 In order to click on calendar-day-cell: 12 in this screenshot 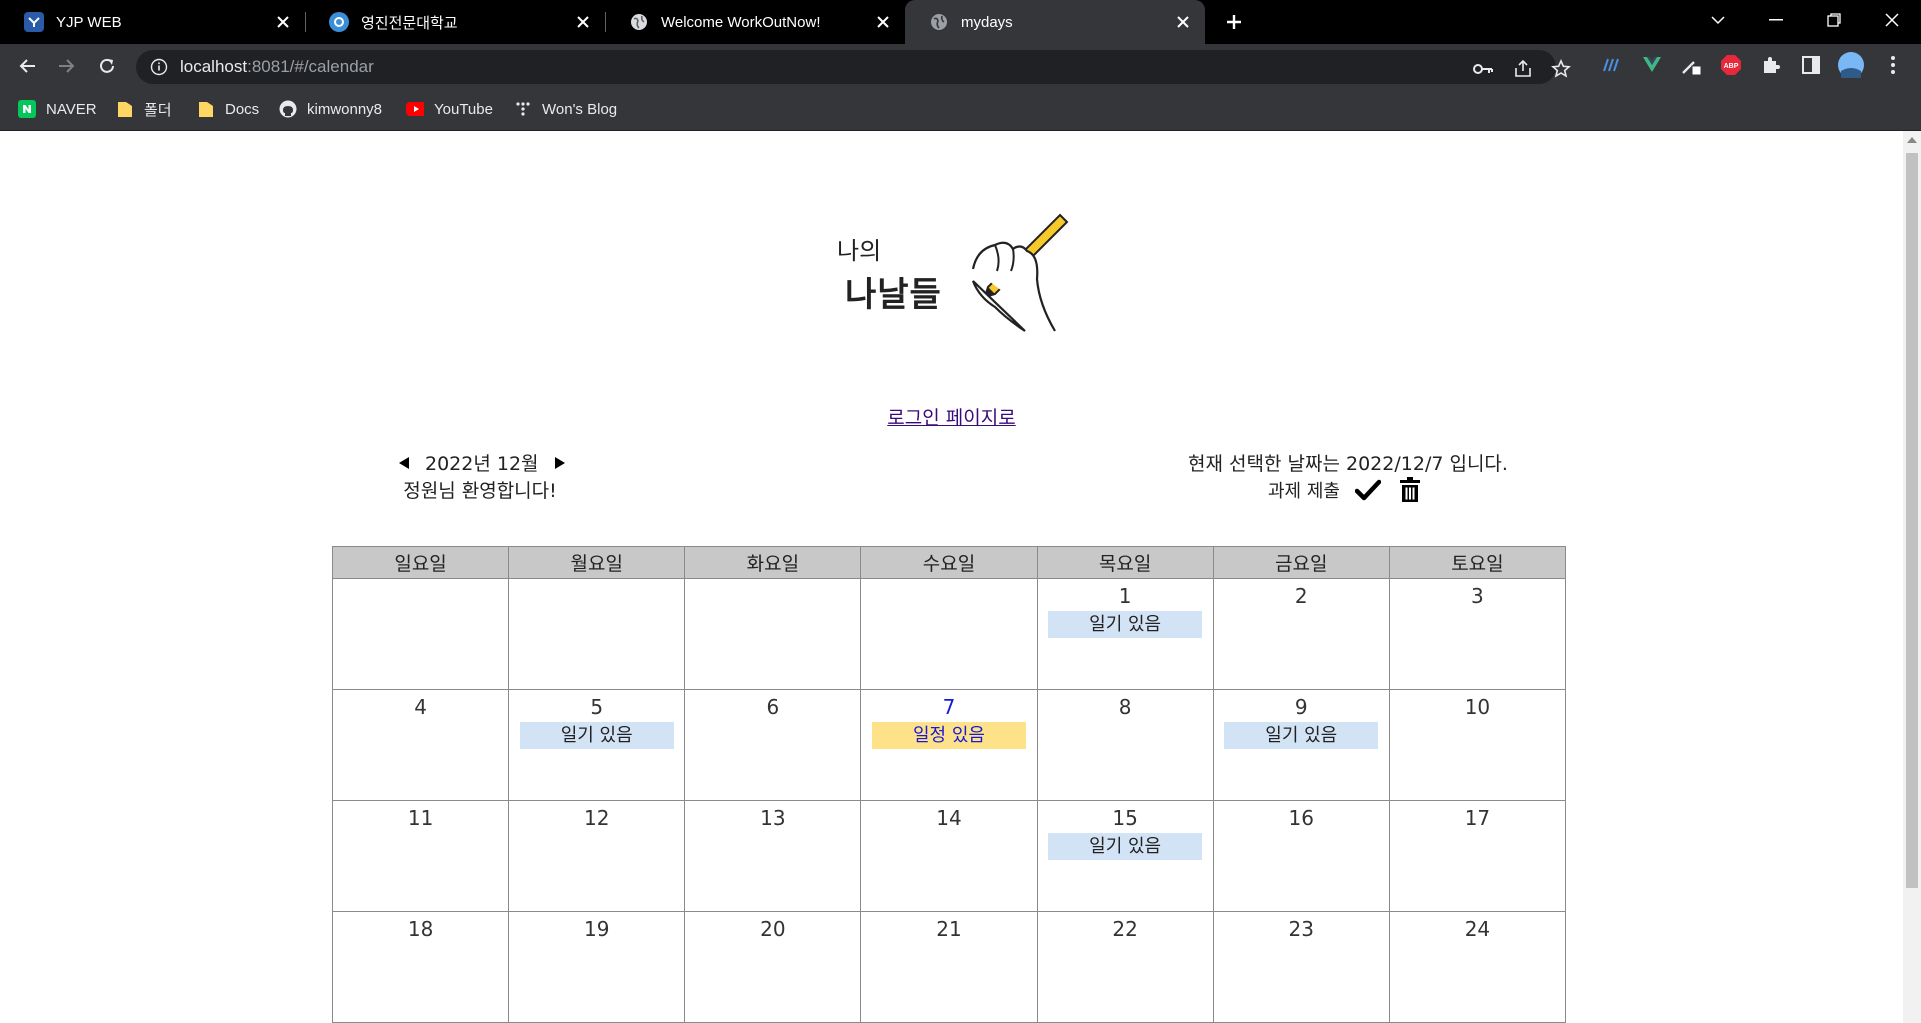, I will do `click(597, 856)`.